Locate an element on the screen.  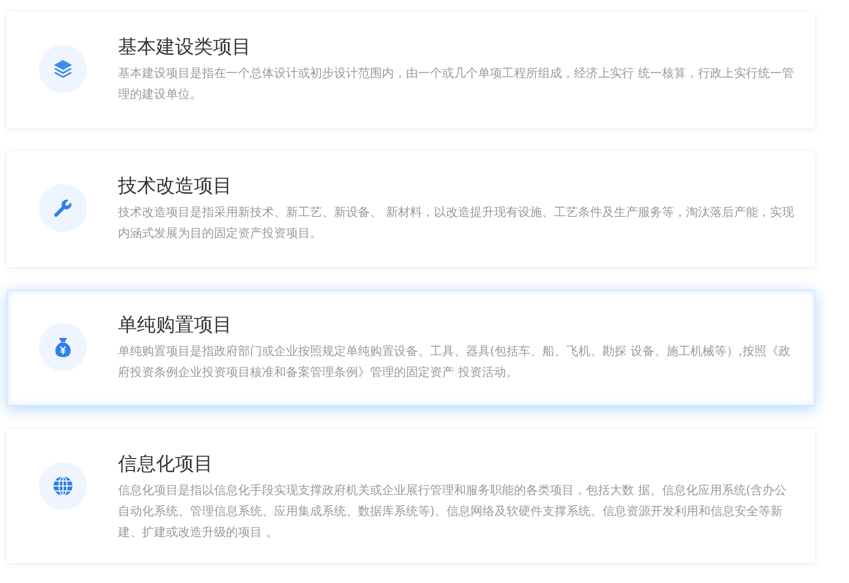
card-title: 单纯购置项目 is located at coordinates (175, 325).